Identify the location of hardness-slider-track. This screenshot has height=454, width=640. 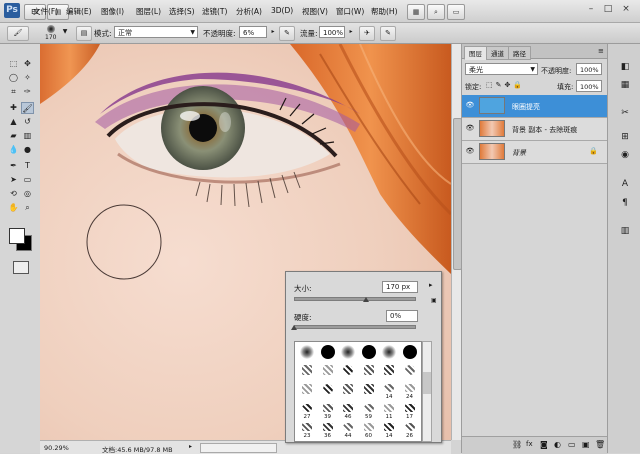
(355, 327).